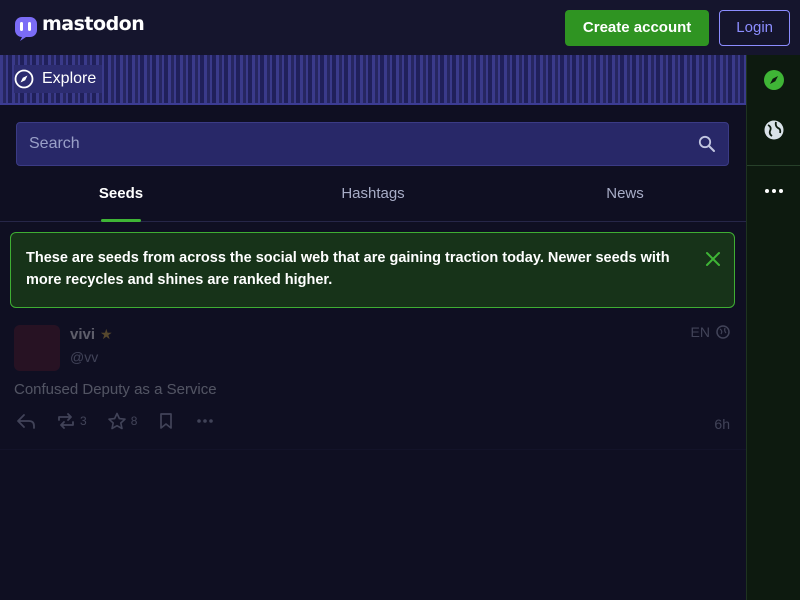 The height and width of the screenshot is (600, 800). I want to click on language-badge: EN, so click(700, 332).